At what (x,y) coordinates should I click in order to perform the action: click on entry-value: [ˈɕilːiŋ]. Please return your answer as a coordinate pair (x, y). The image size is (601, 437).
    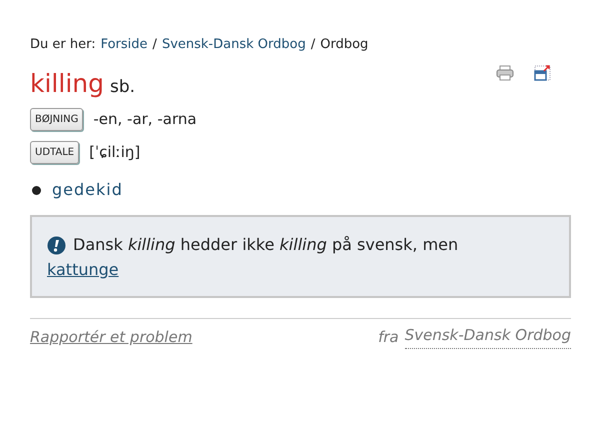
    Looking at the image, I should click on (114, 153).